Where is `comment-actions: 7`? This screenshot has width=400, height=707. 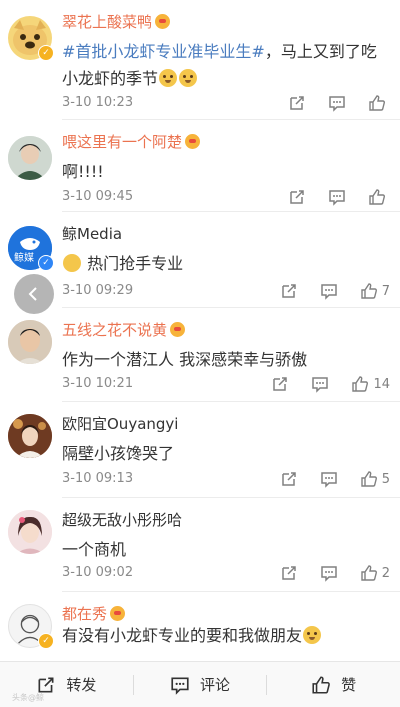 comment-actions: 7 is located at coordinates (324, 291).